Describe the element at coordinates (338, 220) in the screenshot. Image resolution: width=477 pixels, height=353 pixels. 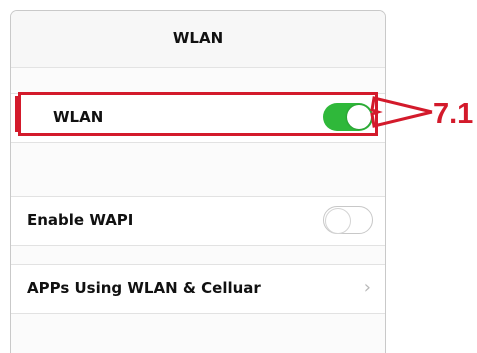
I see `toggle-knob` at that location.